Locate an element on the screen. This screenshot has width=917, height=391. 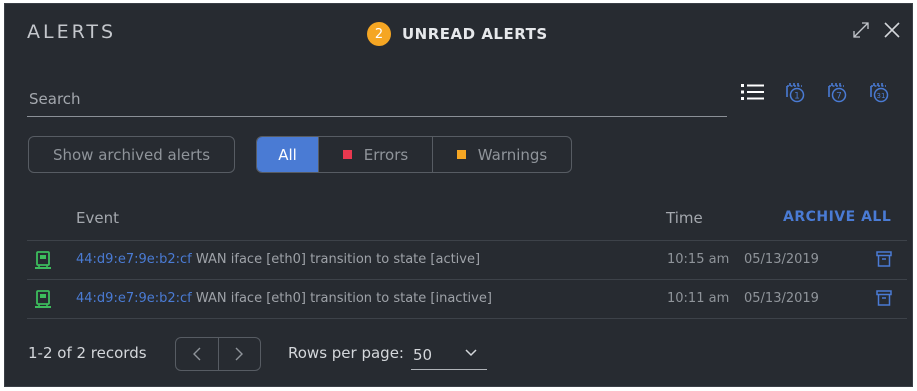
show-archived-alerts-button: Show archived alerts is located at coordinates (131, 154).